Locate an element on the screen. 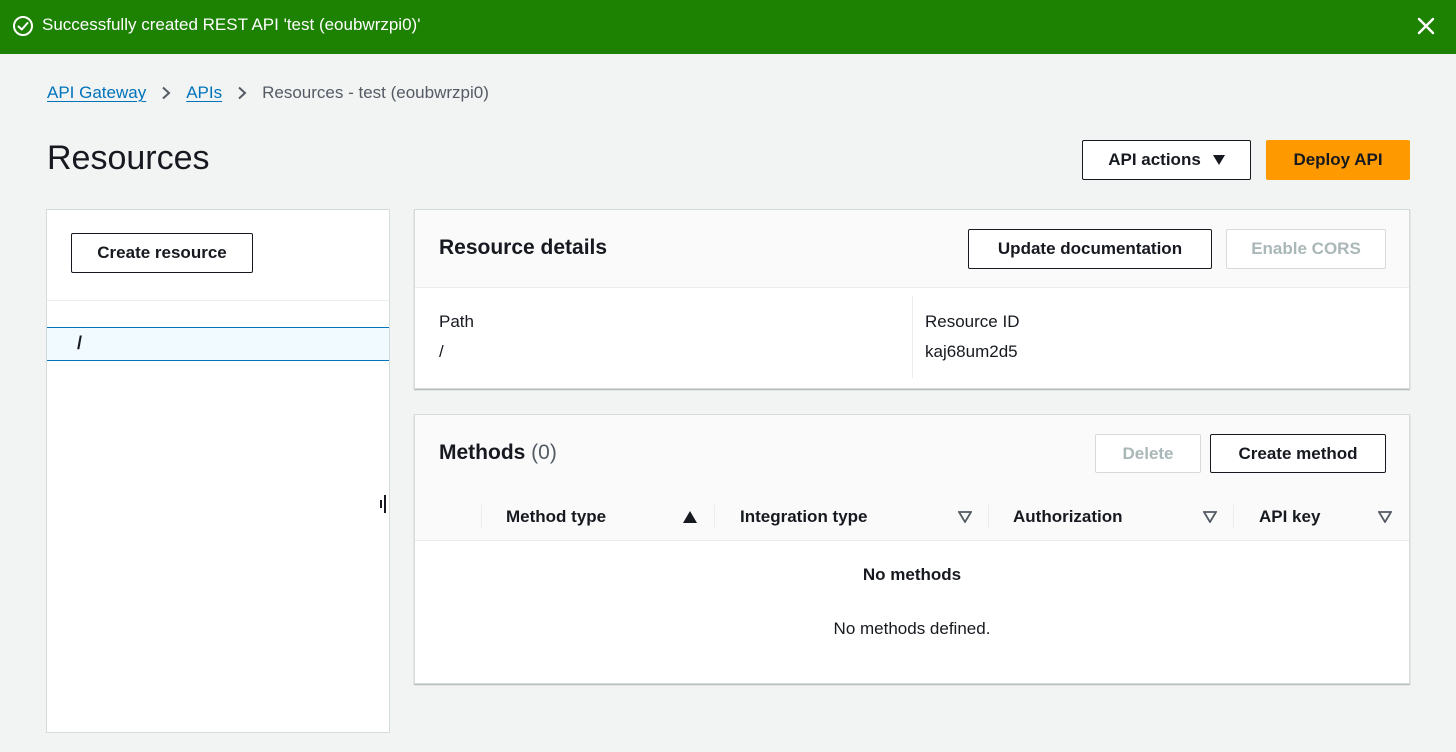  resource-details-title: Resource details is located at coordinates (523, 247).